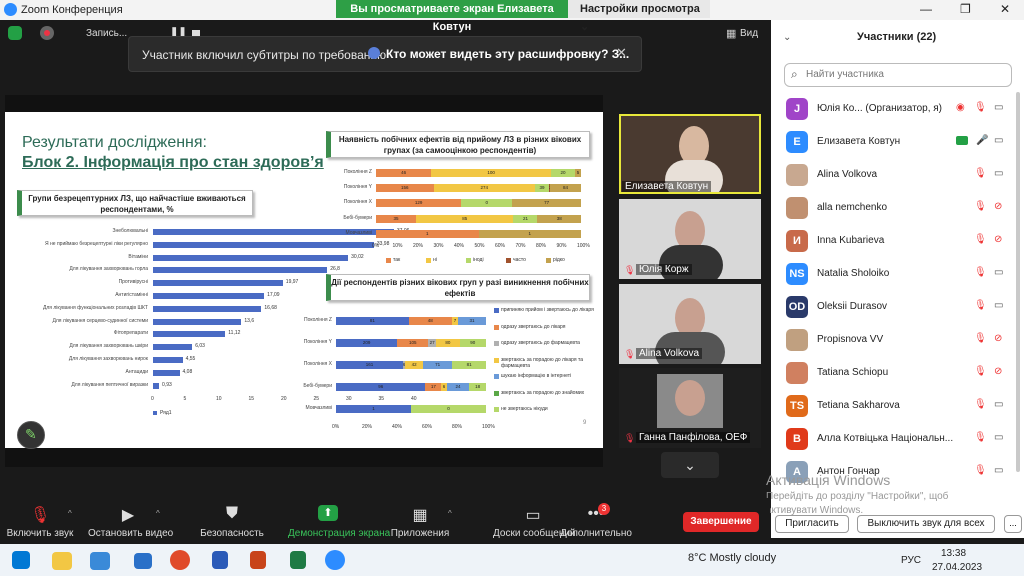  What do you see at coordinates (335, 560) in the screenshot?
I see `zoom-taskbar-icon` at bounding box center [335, 560].